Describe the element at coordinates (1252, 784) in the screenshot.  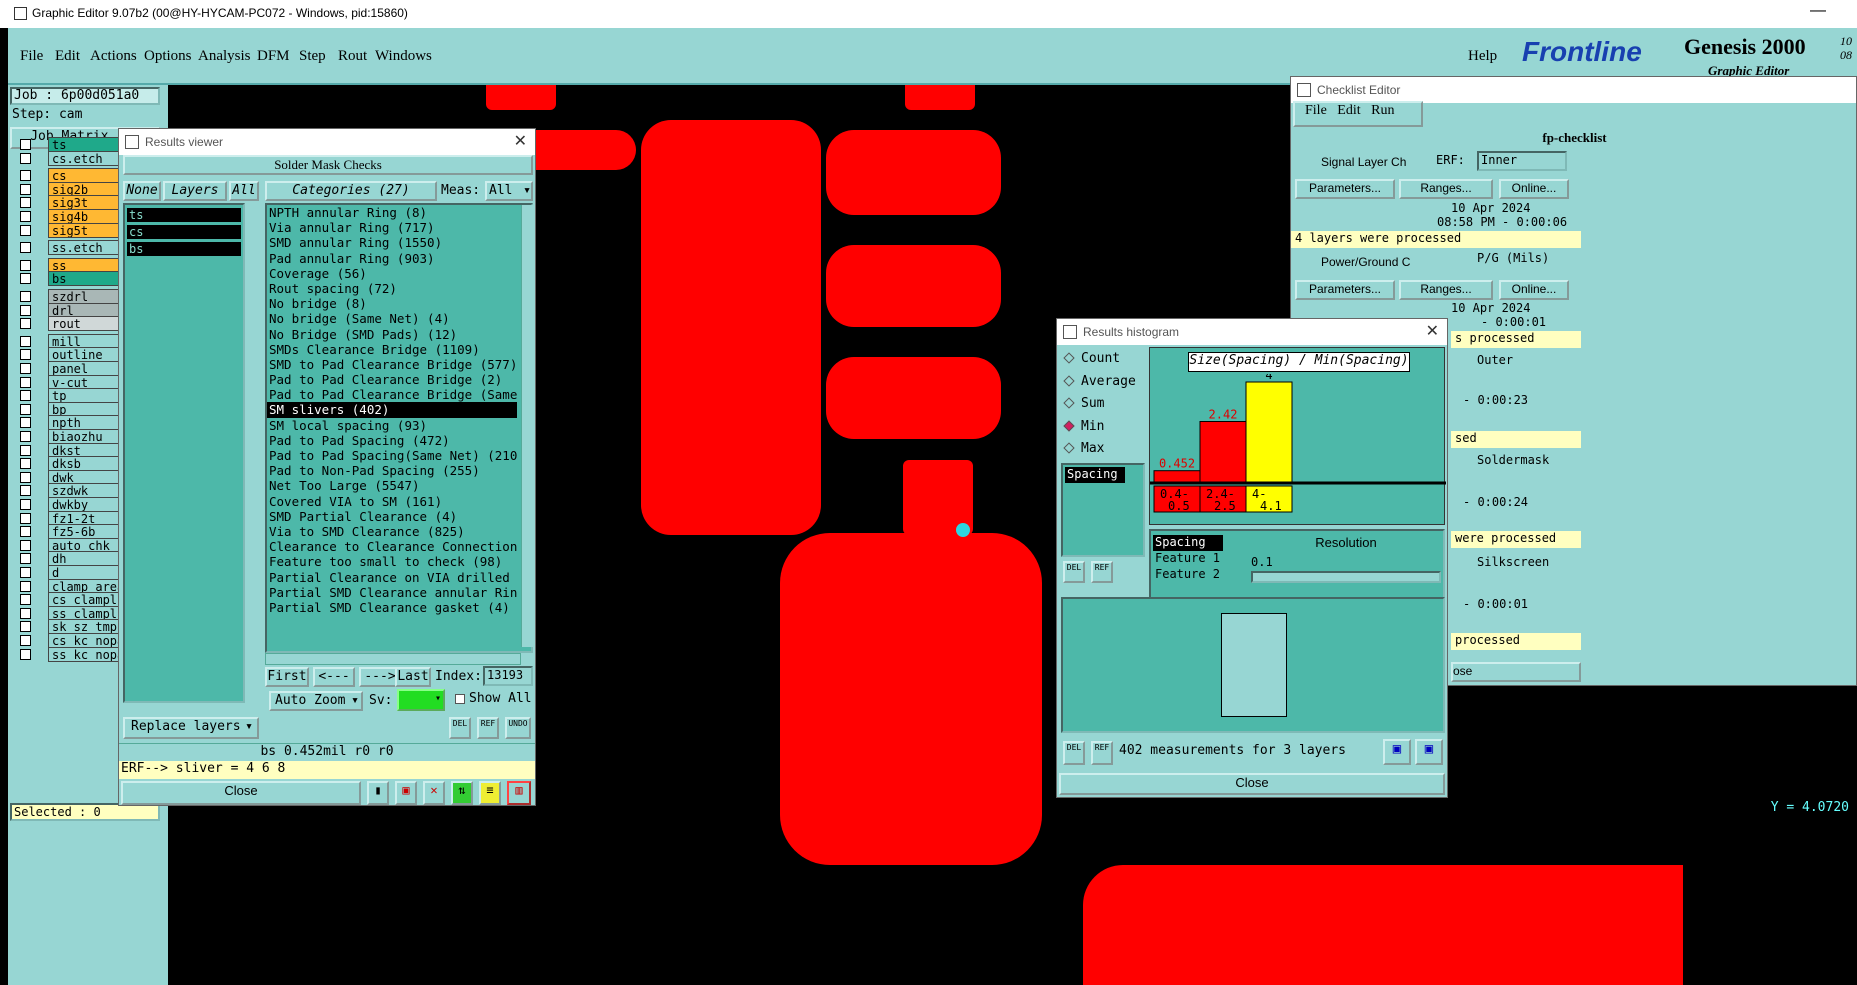
I see `histogram-close-button: Close` at that location.